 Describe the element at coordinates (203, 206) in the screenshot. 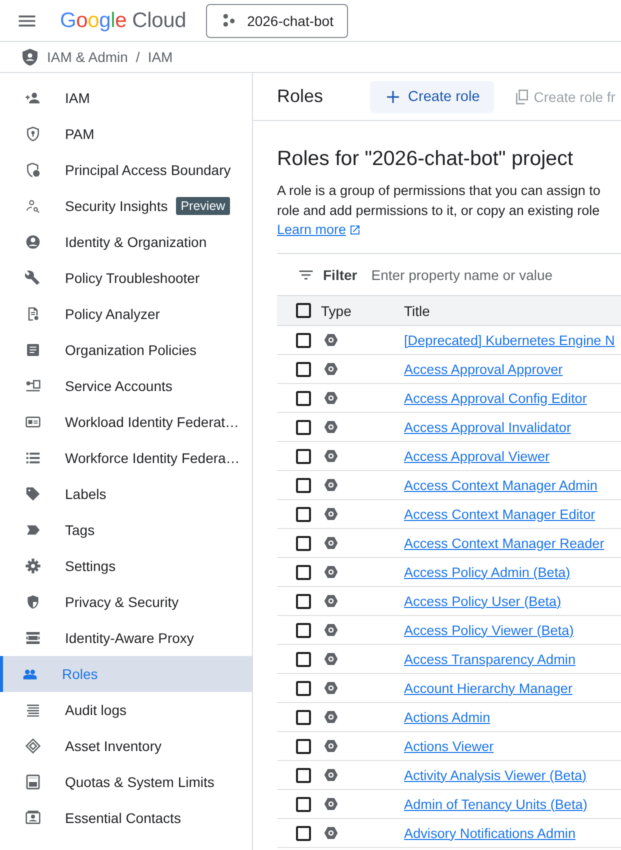

I see `preview-badge: Preview` at that location.